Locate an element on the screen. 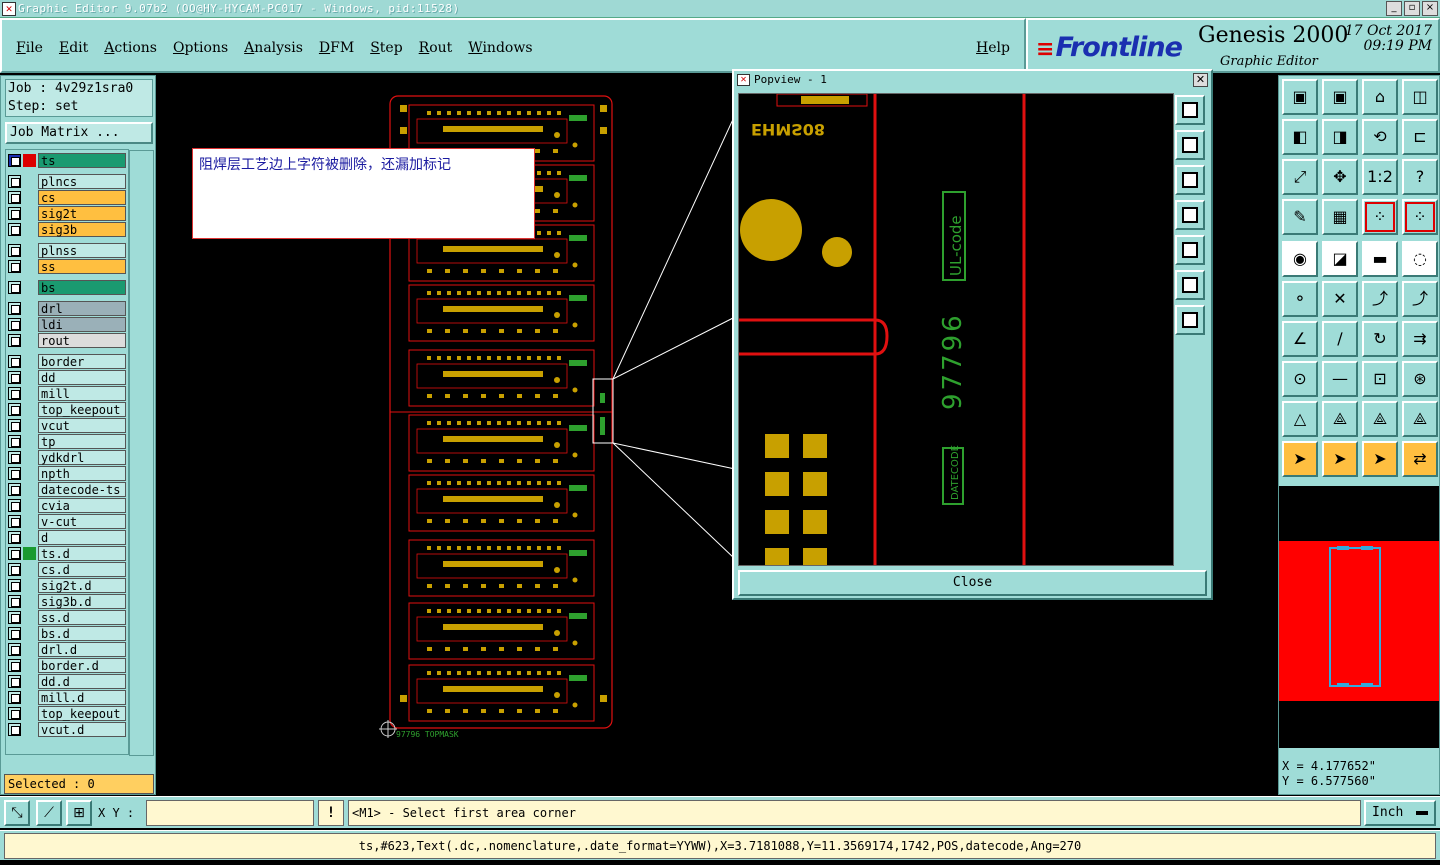 This screenshot has width=1440, height=865. delete-icon: ✕ is located at coordinates (1340, 299).